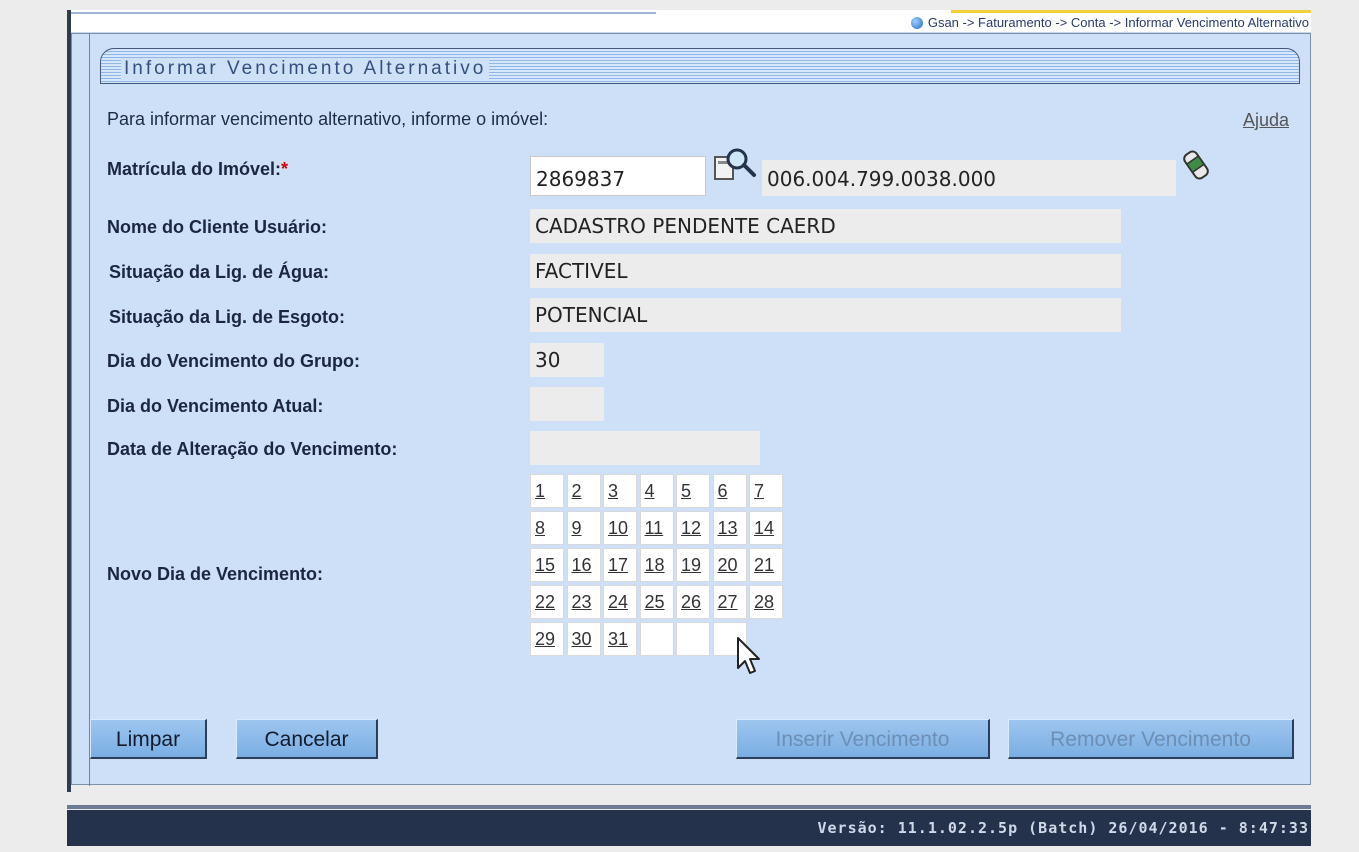 The image size is (1359, 852). What do you see at coordinates (766, 602) in the screenshot?
I see `day-link-28: 28` at bounding box center [766, 602].